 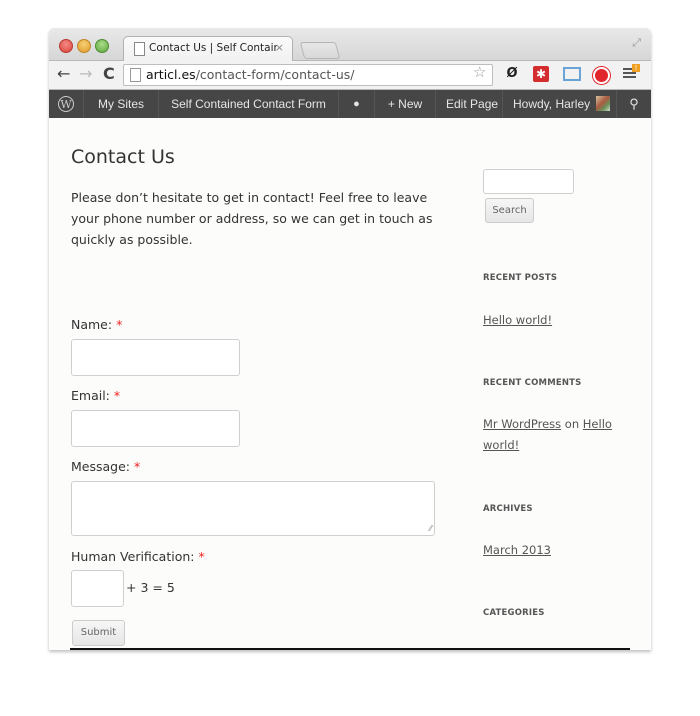 I want to click on wordpress-logo-icon: W, so click(x=66, y=104).